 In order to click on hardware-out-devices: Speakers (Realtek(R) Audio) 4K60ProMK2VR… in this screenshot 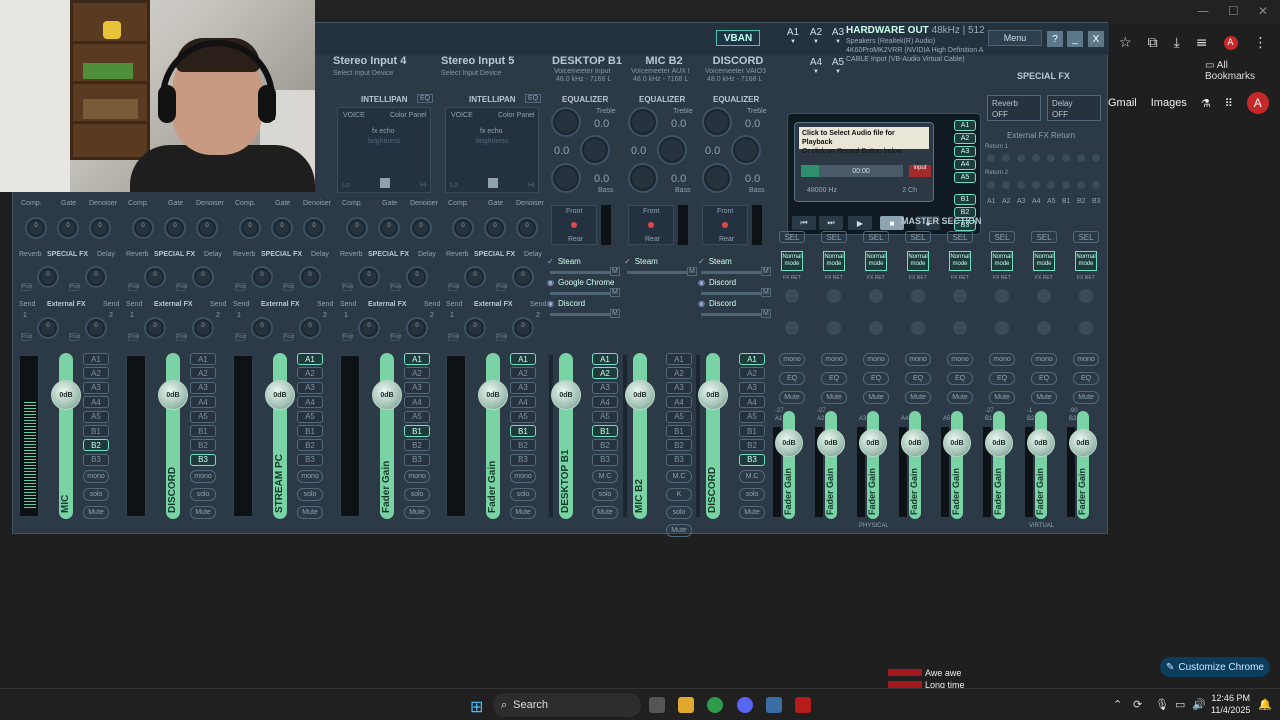, I will do `click(916, 50)`.